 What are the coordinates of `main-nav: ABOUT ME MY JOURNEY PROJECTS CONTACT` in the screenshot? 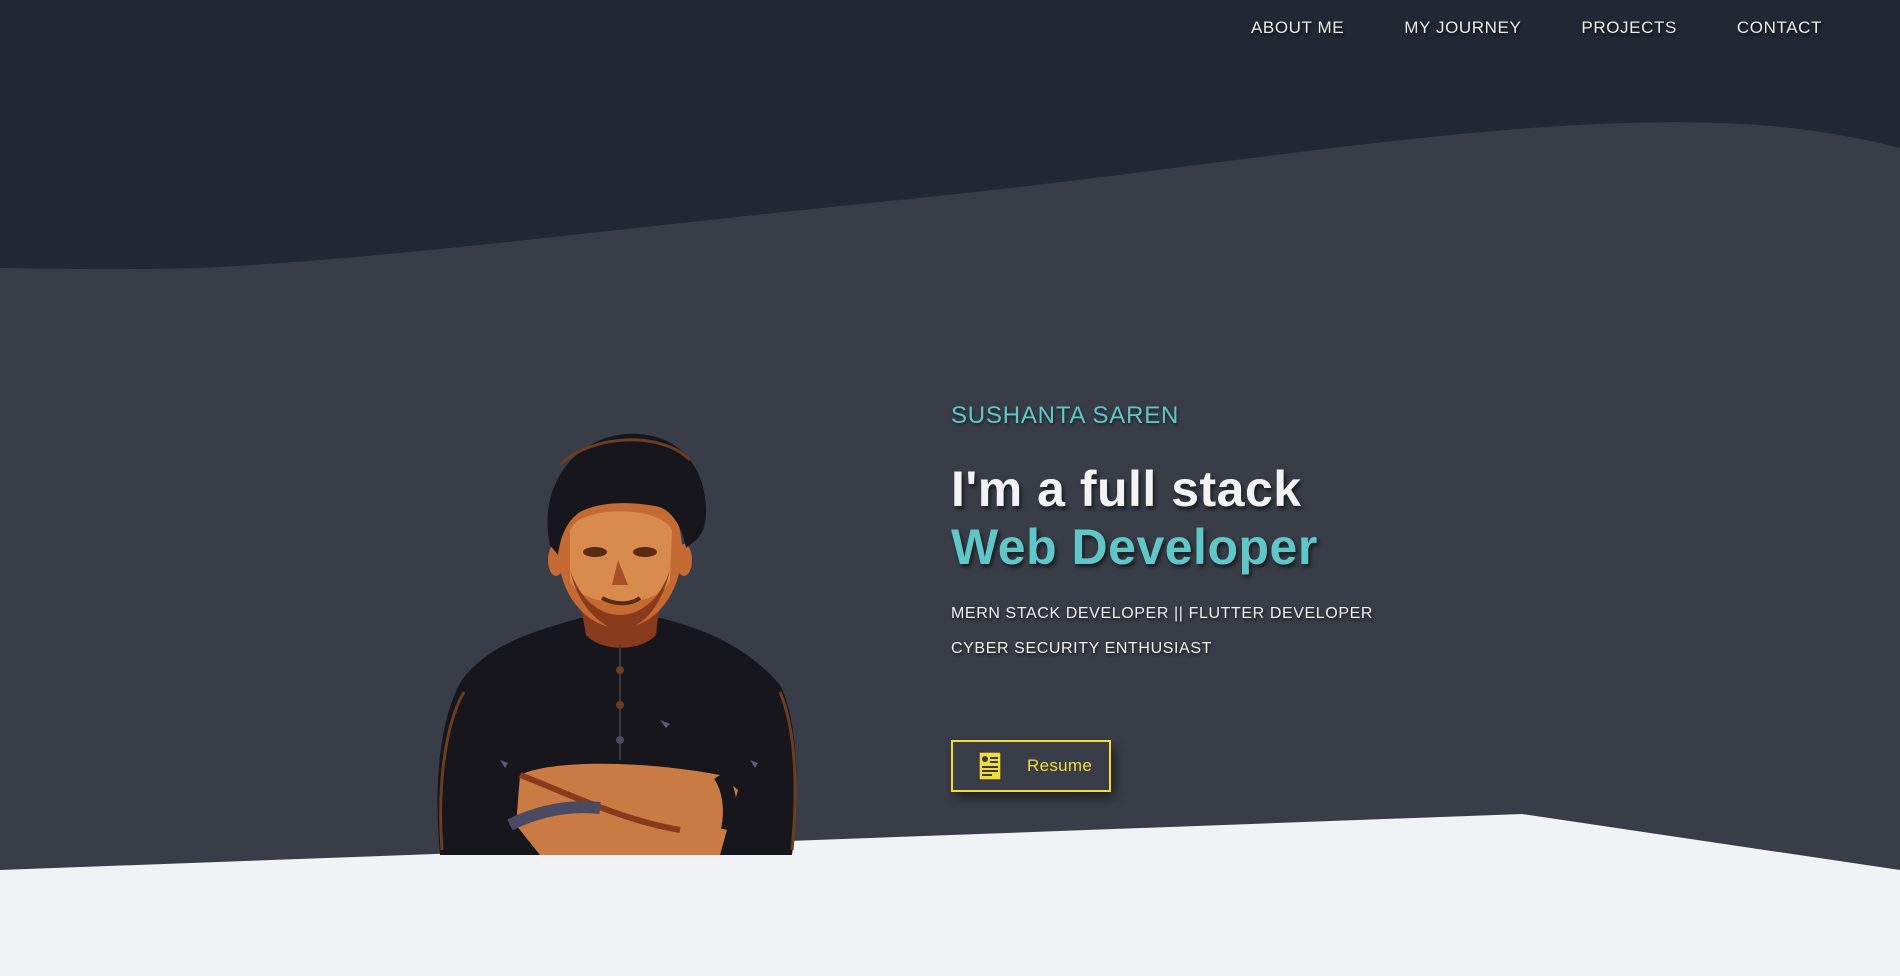 It's located at (1521, 28).